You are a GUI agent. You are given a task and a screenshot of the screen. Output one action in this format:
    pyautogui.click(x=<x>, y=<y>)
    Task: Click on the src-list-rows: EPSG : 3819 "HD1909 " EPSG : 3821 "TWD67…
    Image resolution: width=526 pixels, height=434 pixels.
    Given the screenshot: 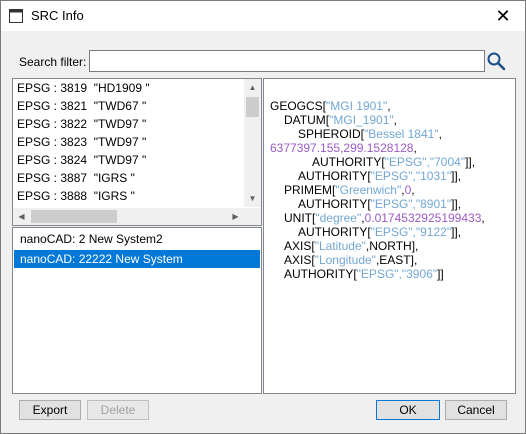 What is the action you would take?
    pyautogui.click(x=137, y=142)
    